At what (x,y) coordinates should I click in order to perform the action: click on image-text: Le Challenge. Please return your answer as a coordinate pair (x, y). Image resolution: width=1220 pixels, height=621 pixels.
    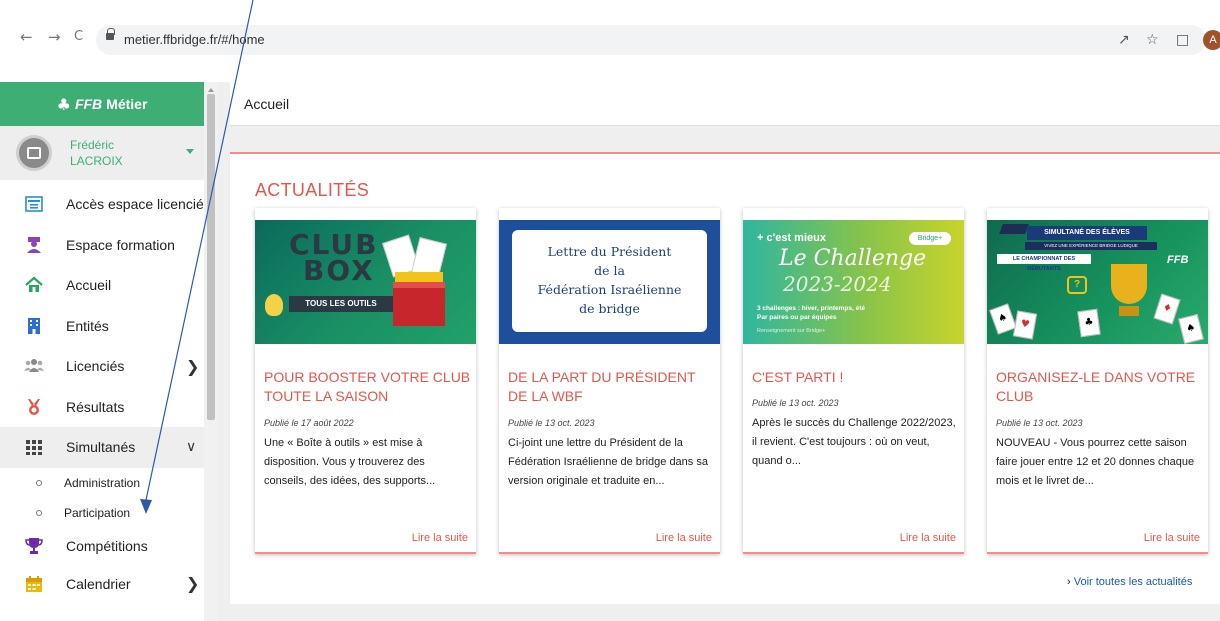
    Looking at the image, I should click on (853, 258).